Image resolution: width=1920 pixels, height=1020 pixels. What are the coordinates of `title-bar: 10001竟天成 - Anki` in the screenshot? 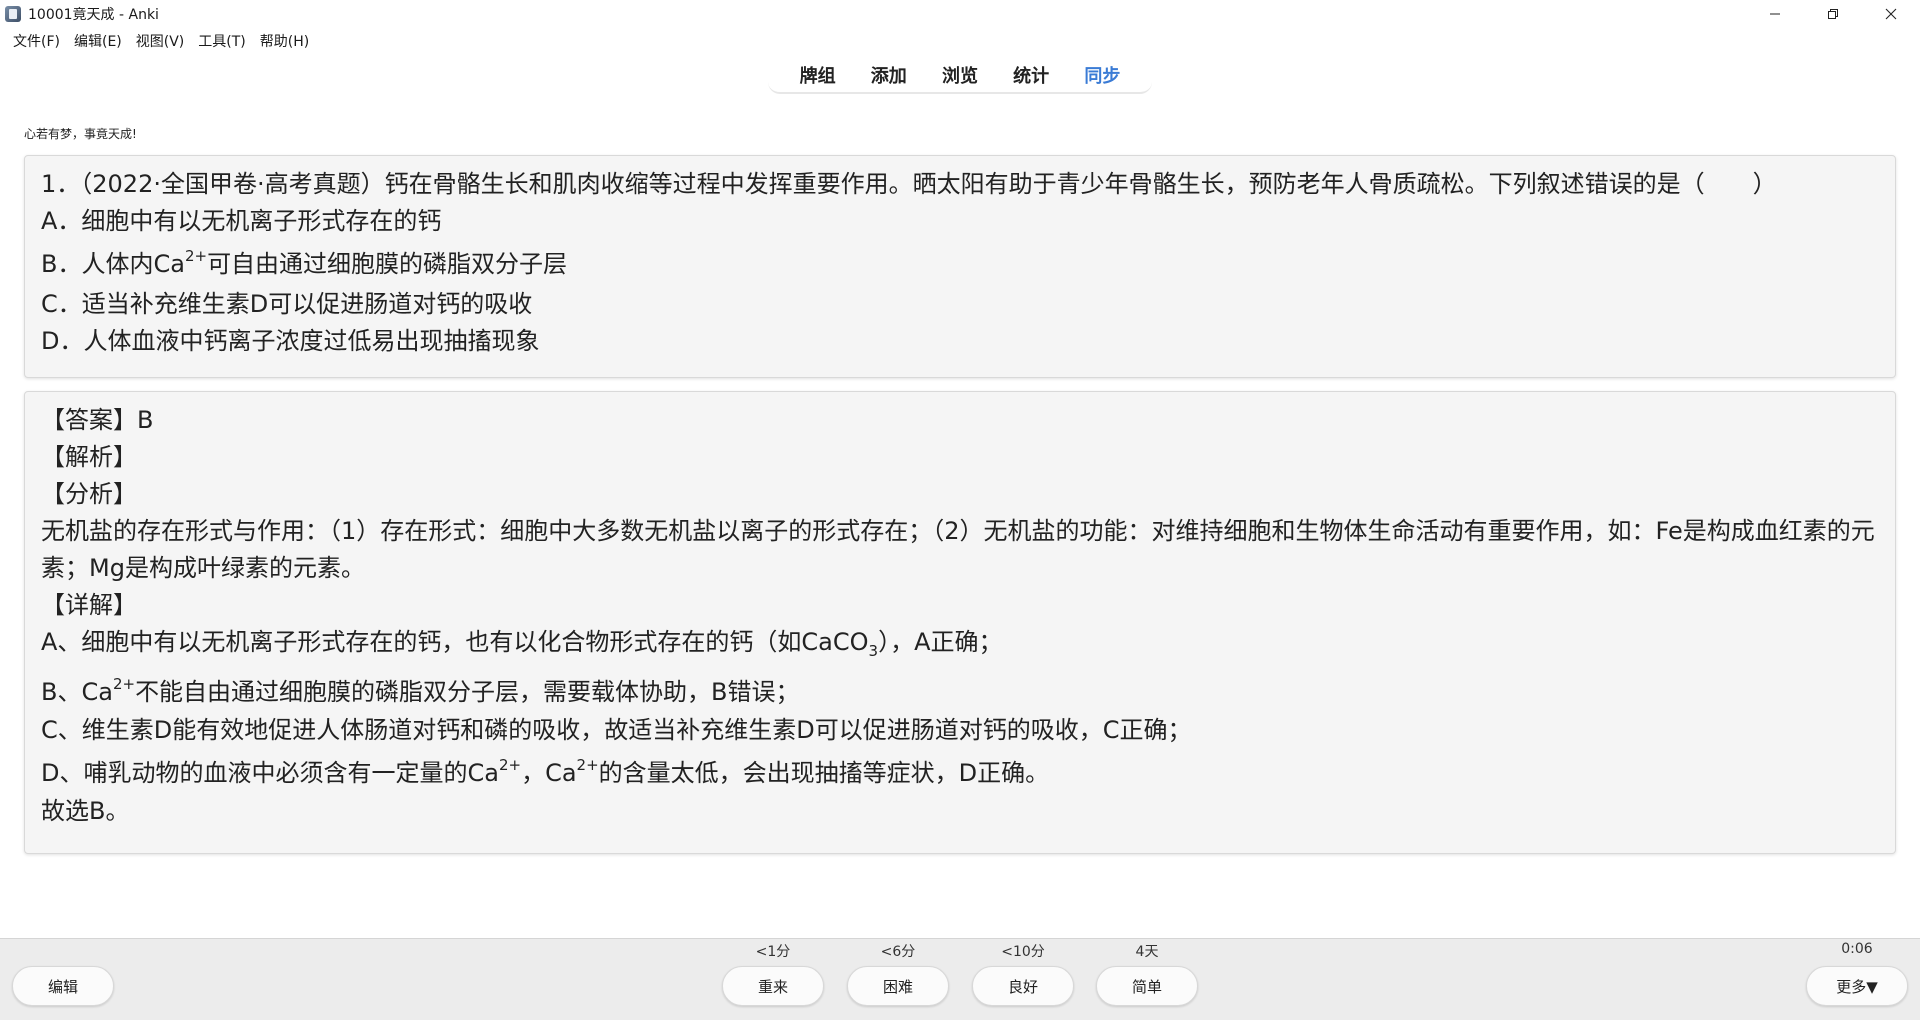 It's located at (960, 14).